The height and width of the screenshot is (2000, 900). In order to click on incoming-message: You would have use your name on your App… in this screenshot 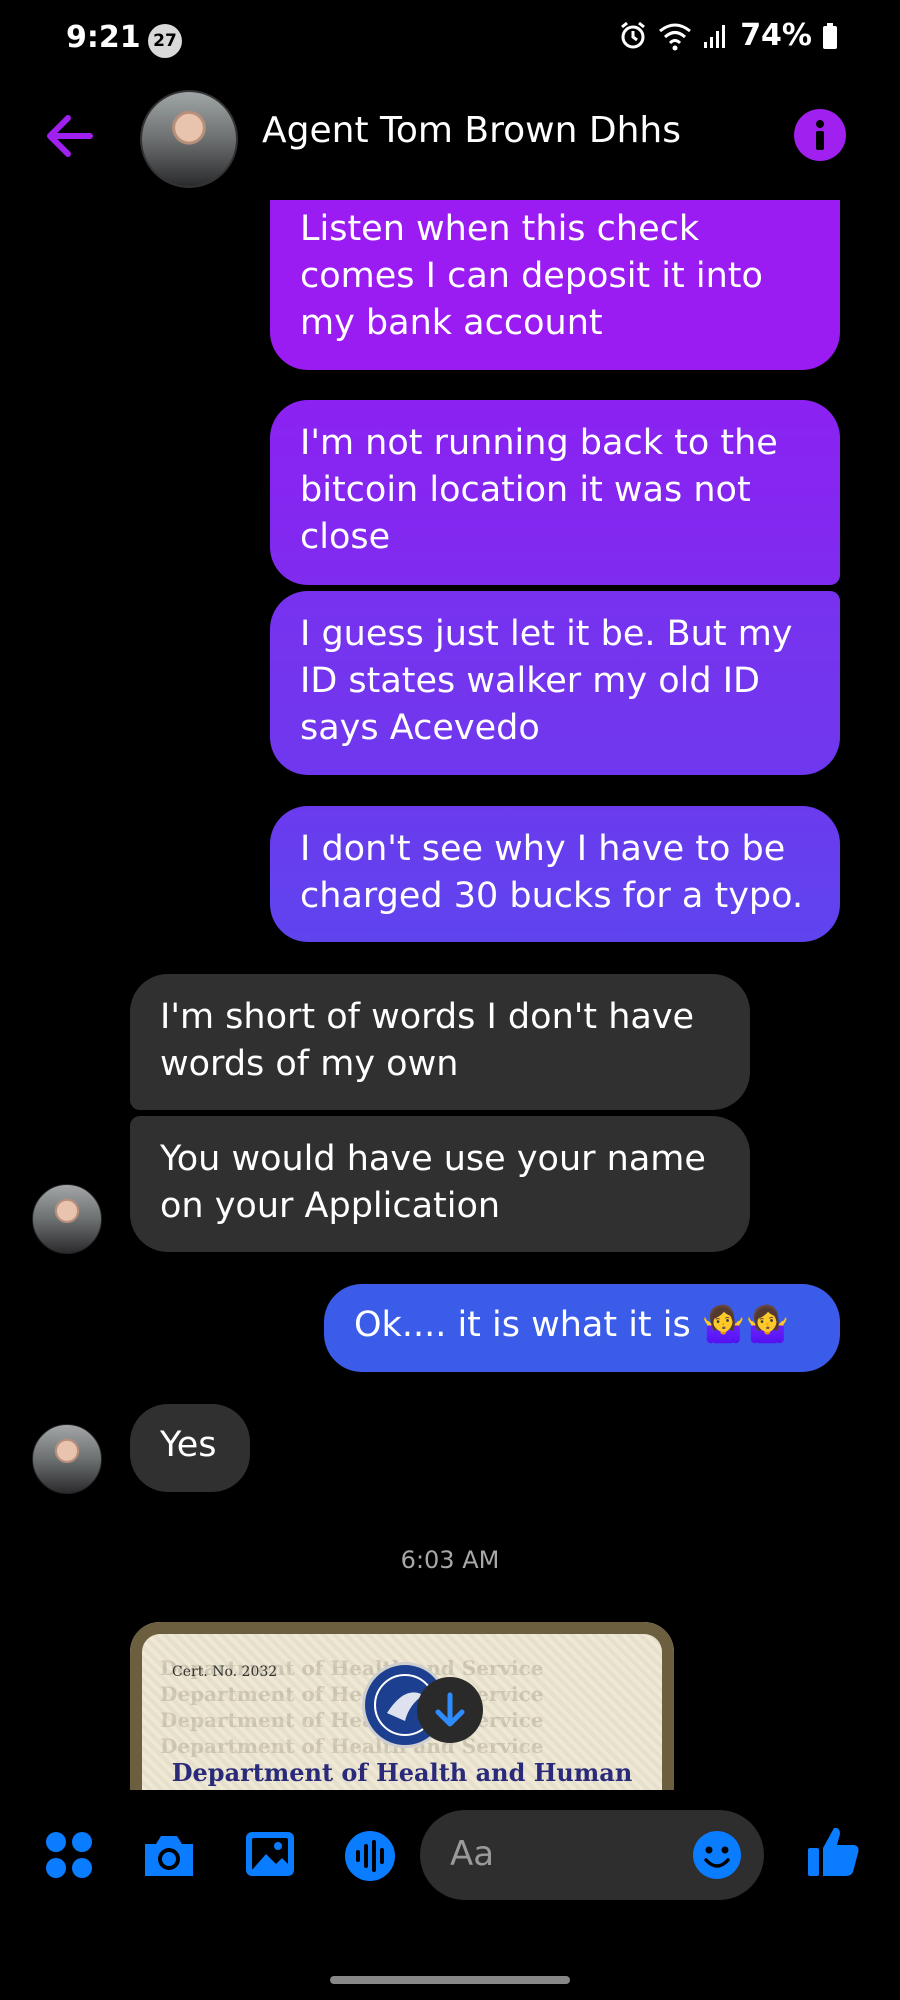, I will do `click(440, 1184)`.